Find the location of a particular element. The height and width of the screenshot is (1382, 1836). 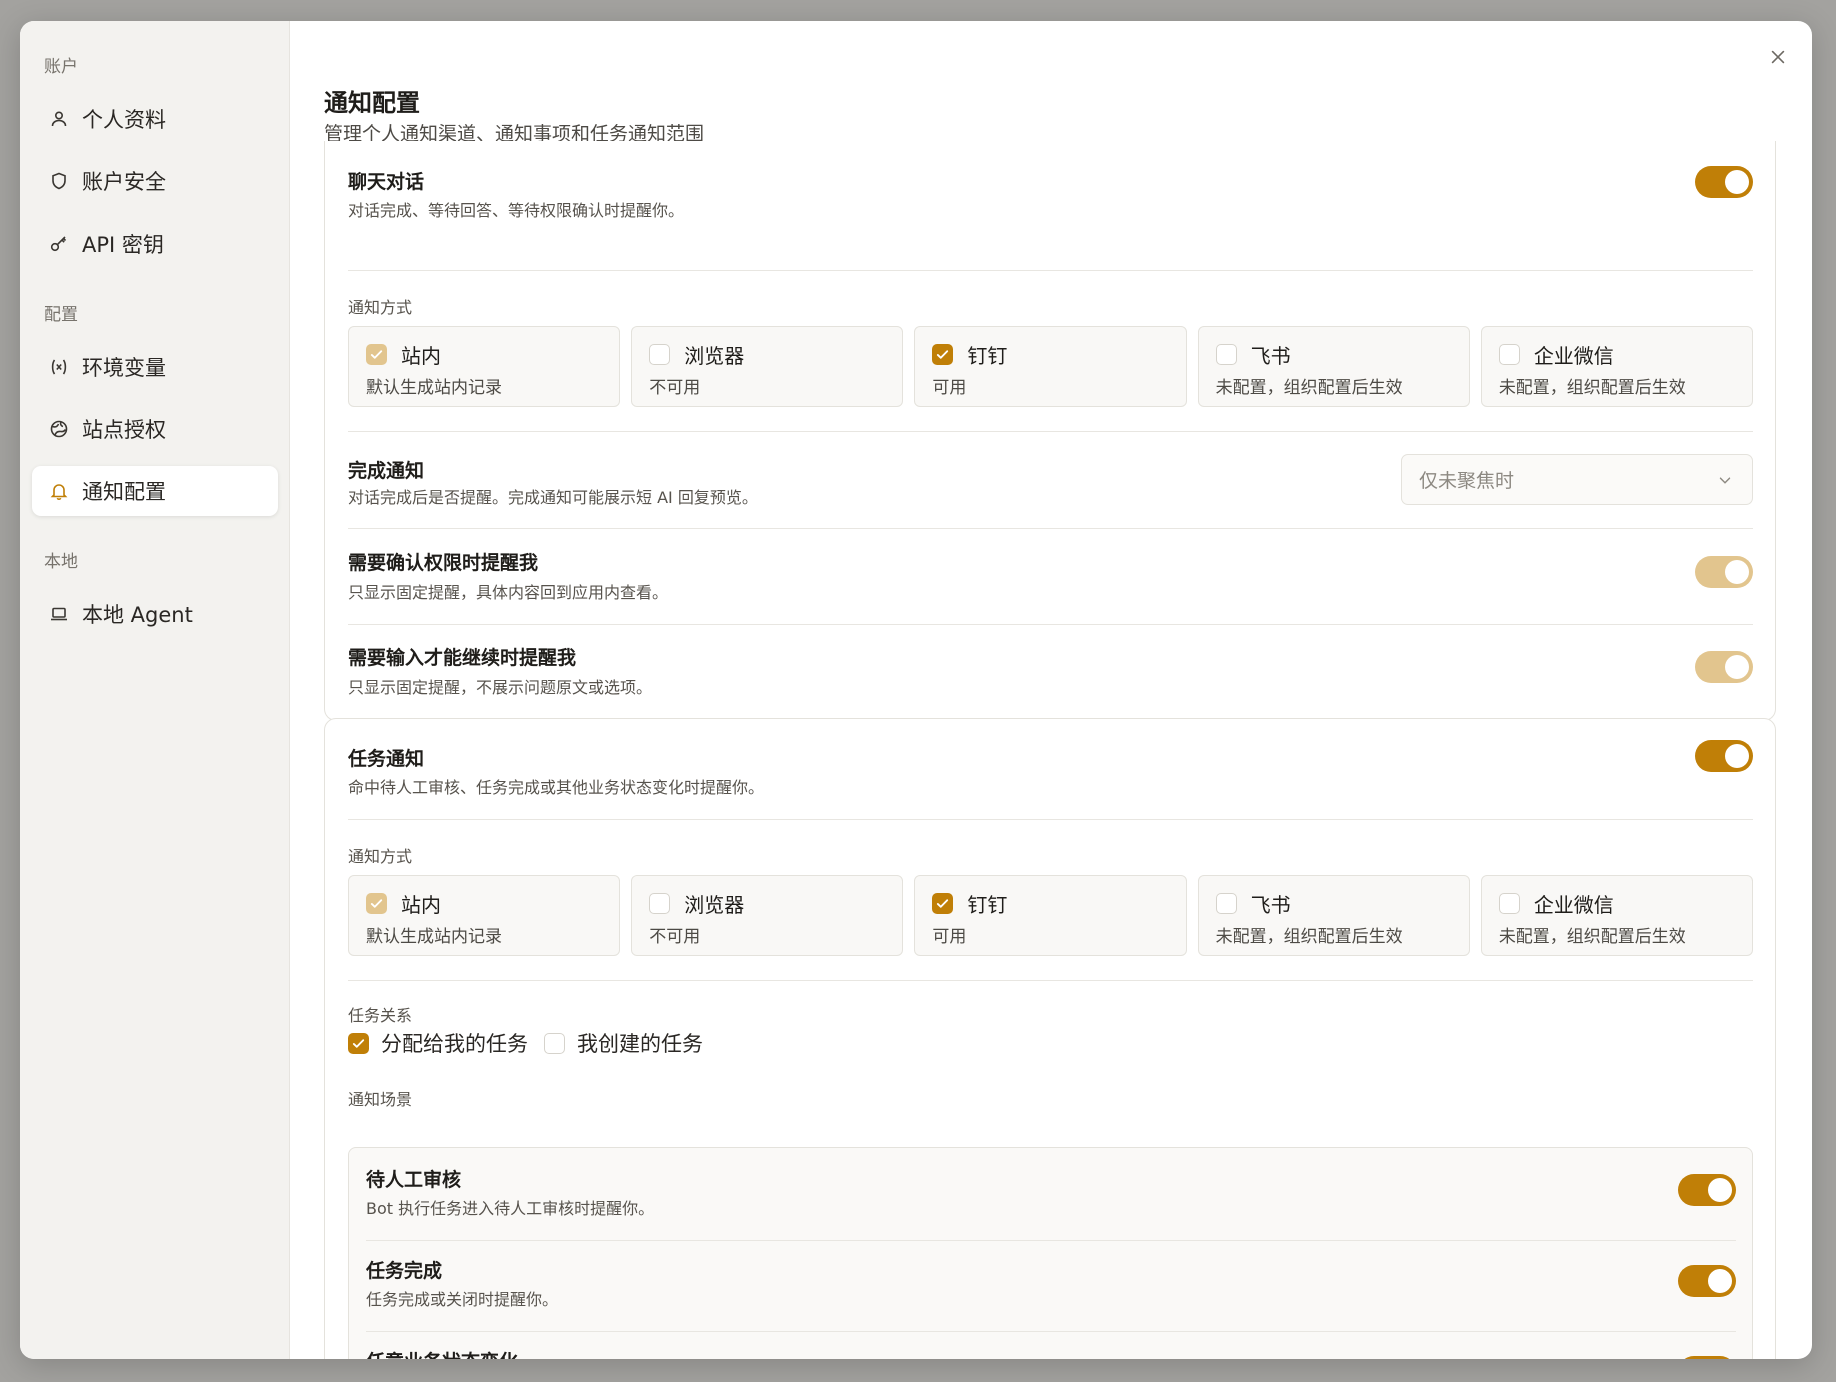

chat-channels: 站内 默认生成站内记录 浏览器 不可用 钉钉 可用 飞书 未配置，组织配置后生效 is located at coordinates (1051, 366).